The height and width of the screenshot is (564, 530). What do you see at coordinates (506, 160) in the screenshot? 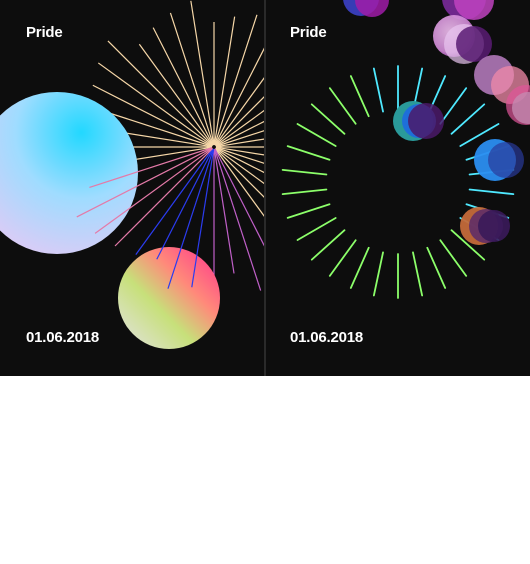
I see `orb-blue` at bounding box center [506, 160].